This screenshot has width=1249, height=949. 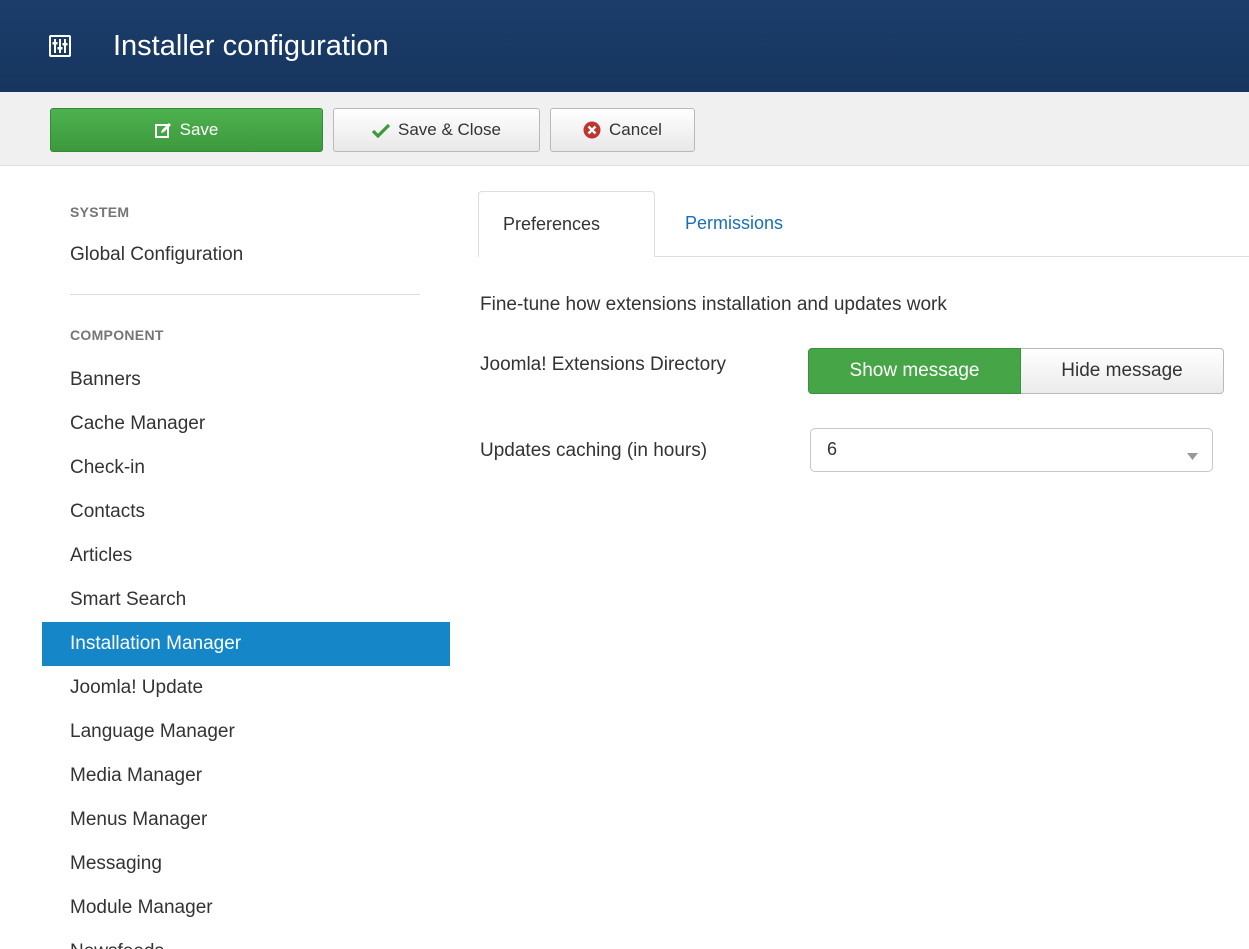 What do you see at coordinates (832, 449) in the screenshot?
I see `select-value: 6` at bounding box center [832, 449].